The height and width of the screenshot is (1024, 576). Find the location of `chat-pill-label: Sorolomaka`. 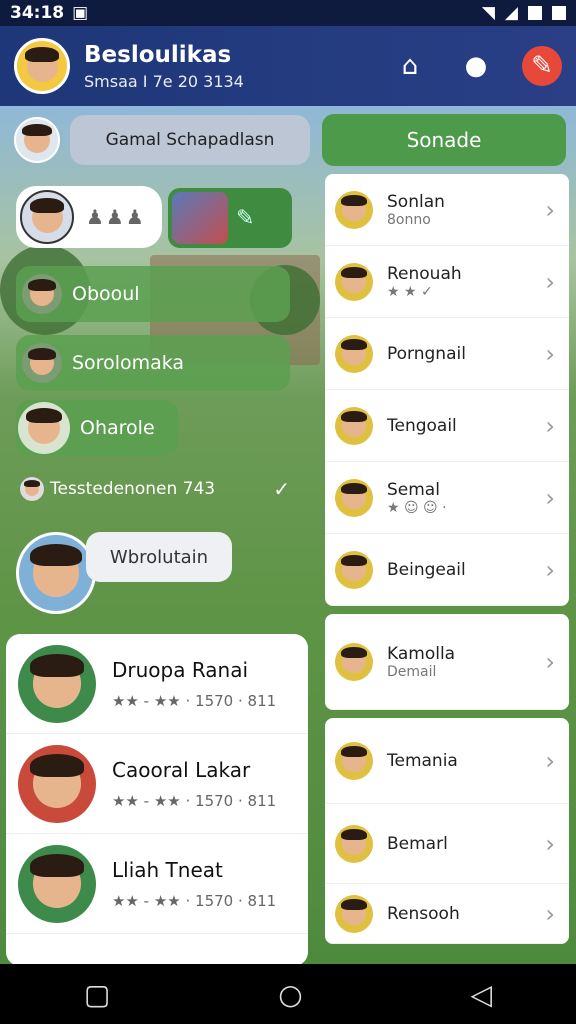

chat-pill-label: Sorolomaka is located at coordinates (128, 363).